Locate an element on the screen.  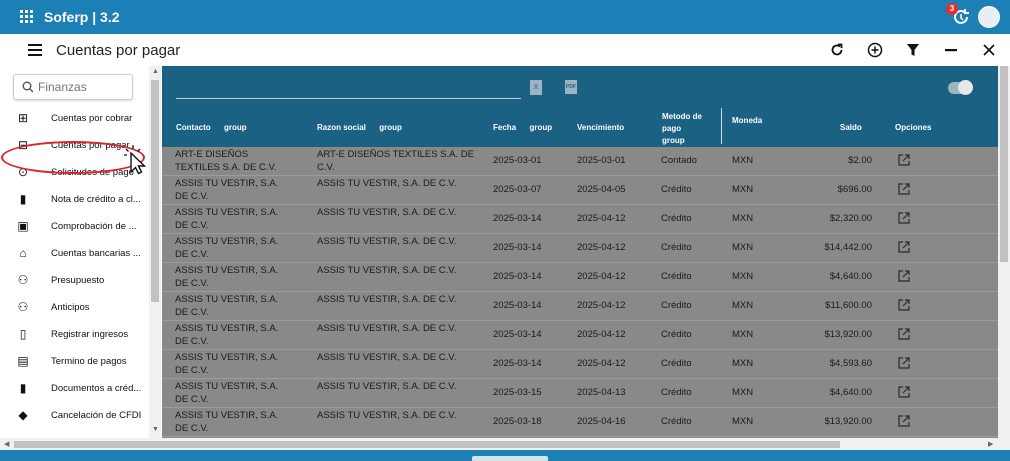
notifications-button: 3 is located at coordinates (959, 15).